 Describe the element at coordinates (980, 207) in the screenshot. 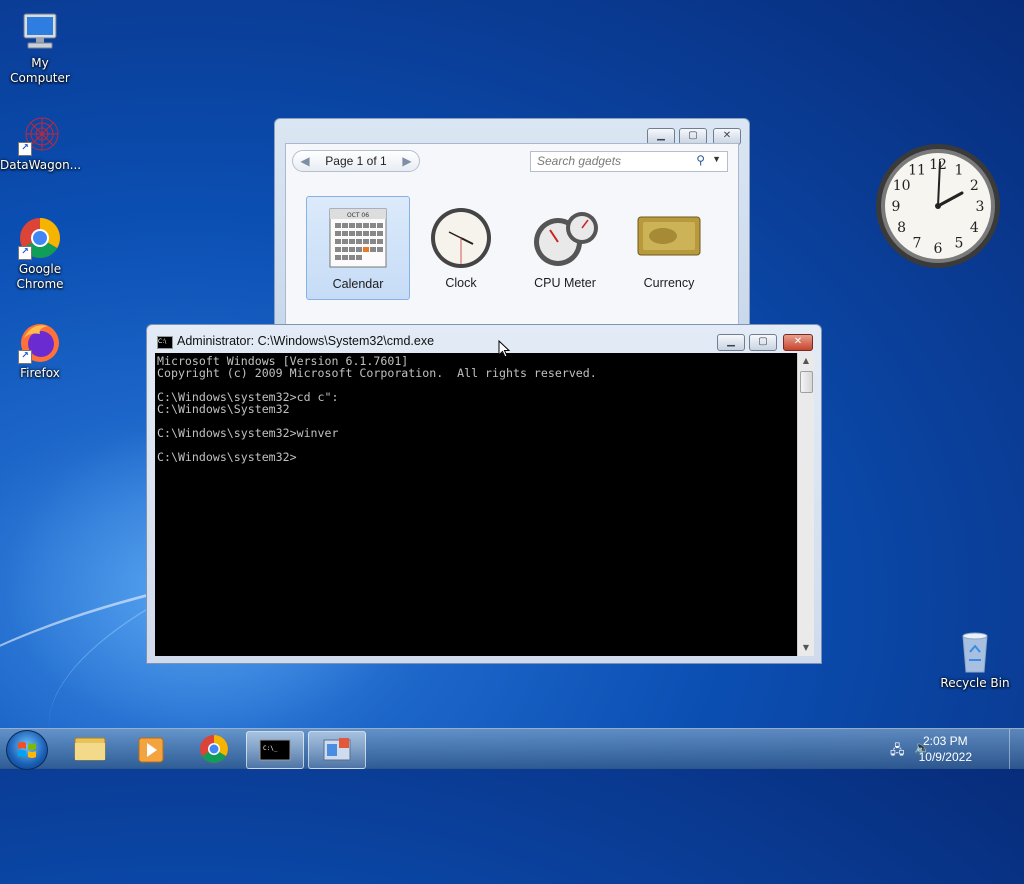

I see `clock-numeral: 3` at that location.